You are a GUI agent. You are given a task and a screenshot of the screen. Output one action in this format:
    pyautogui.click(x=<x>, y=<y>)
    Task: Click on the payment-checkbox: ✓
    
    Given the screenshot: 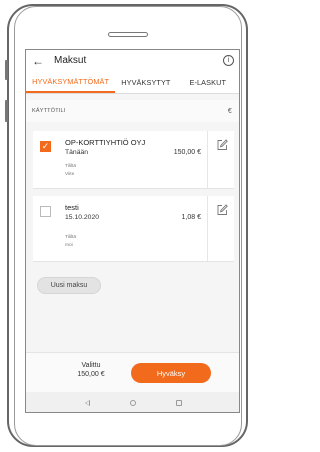 What is the action you would take?
    pyautogui.click(x=45, y=146)
    